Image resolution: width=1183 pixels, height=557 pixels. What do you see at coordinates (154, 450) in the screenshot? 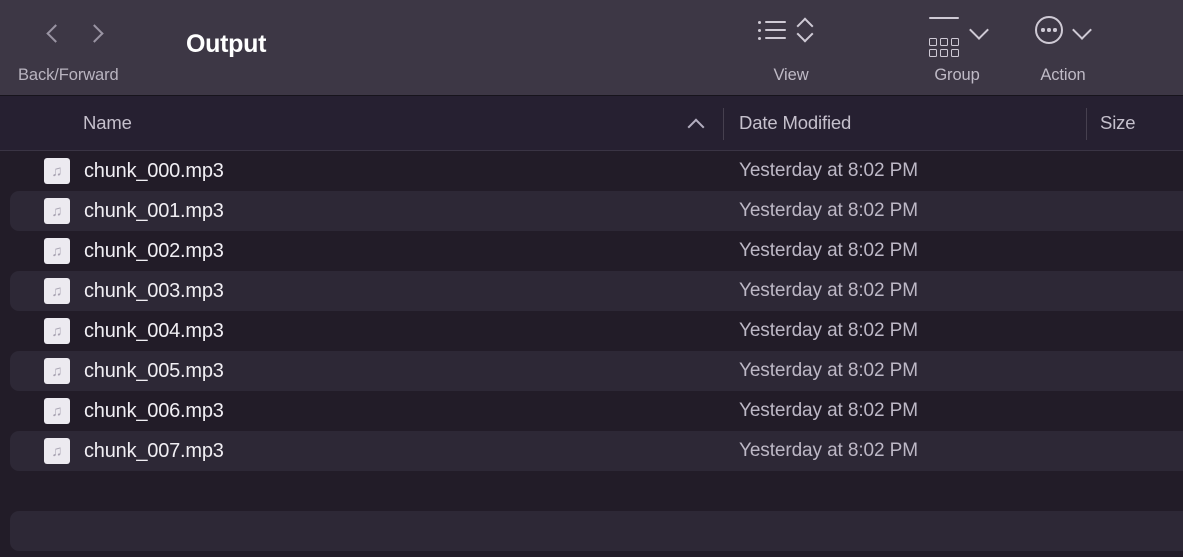
I see `file-name: chunk_007.mp3` at bounding box center [154, 450].